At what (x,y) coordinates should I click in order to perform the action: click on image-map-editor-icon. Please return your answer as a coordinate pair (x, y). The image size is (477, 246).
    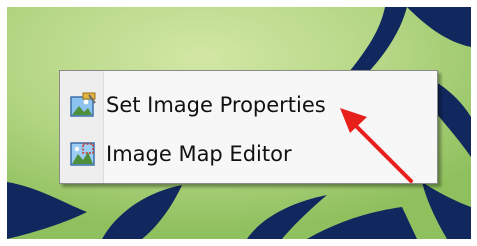
    Looking at the image, I should click on (82, 154).